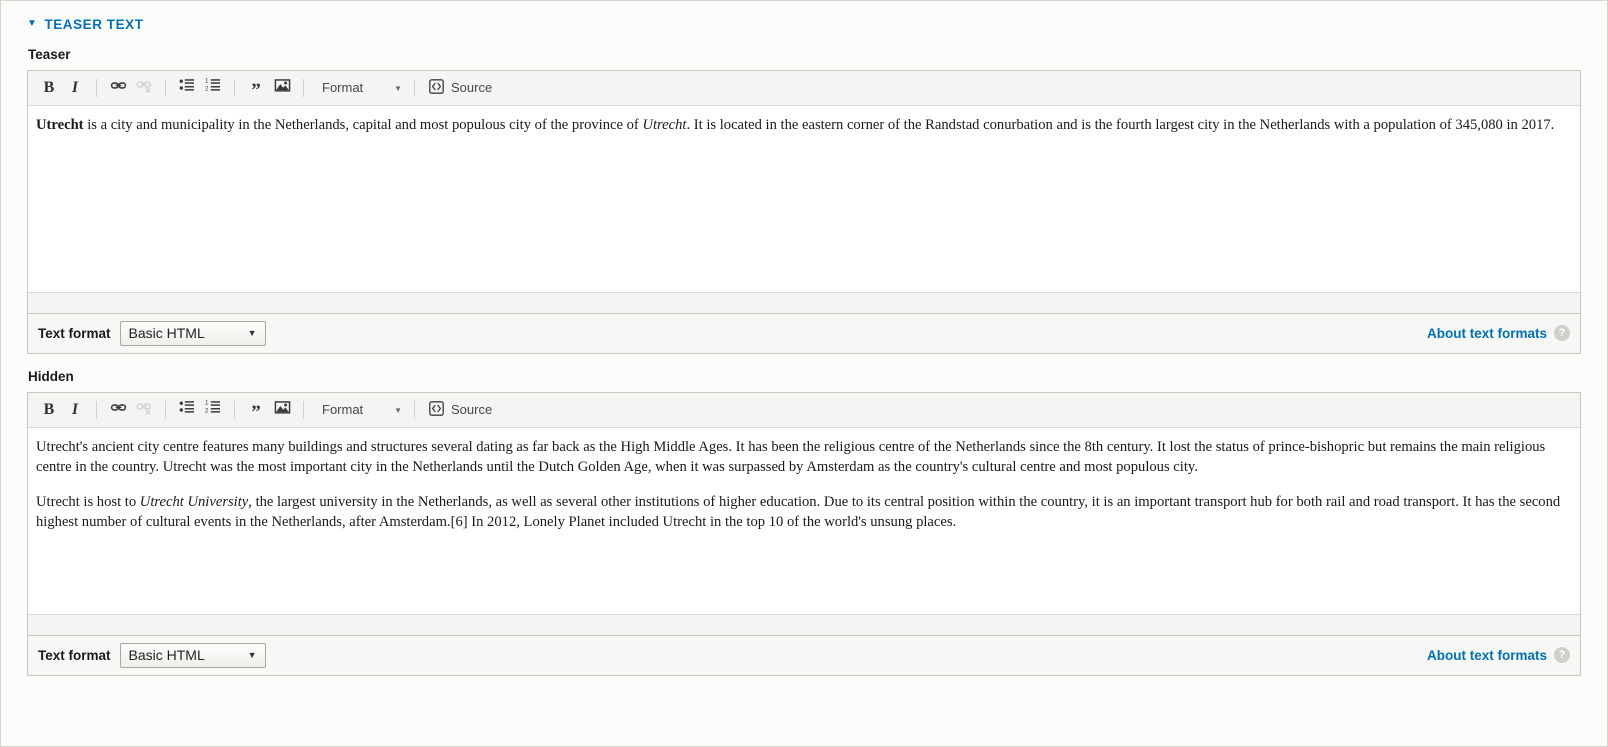 The width and height of the screenshot is (1608, 747). What do you see at coordinates (804, 302) in the screenshot?
I see `editor-teaser-statusbar` at bounding box center [804, 302].